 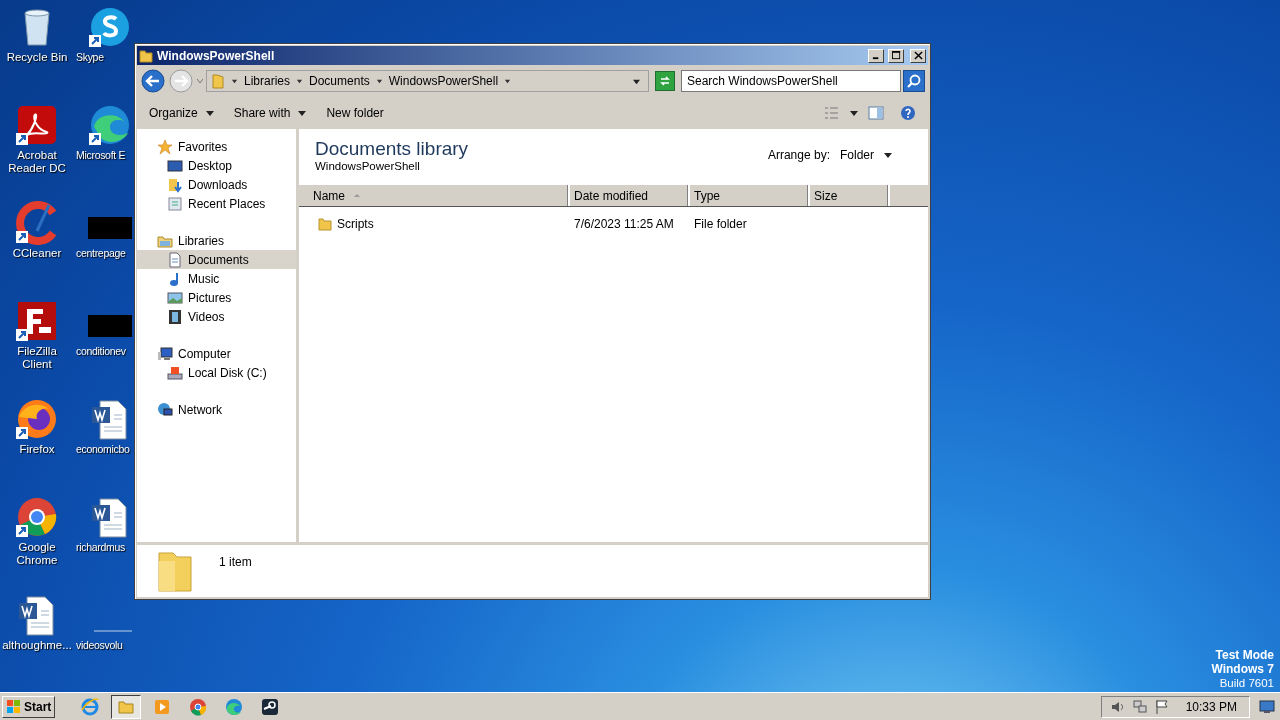 I want to click on desktop-icon-label: richardmus, so click(x=100, y=547).